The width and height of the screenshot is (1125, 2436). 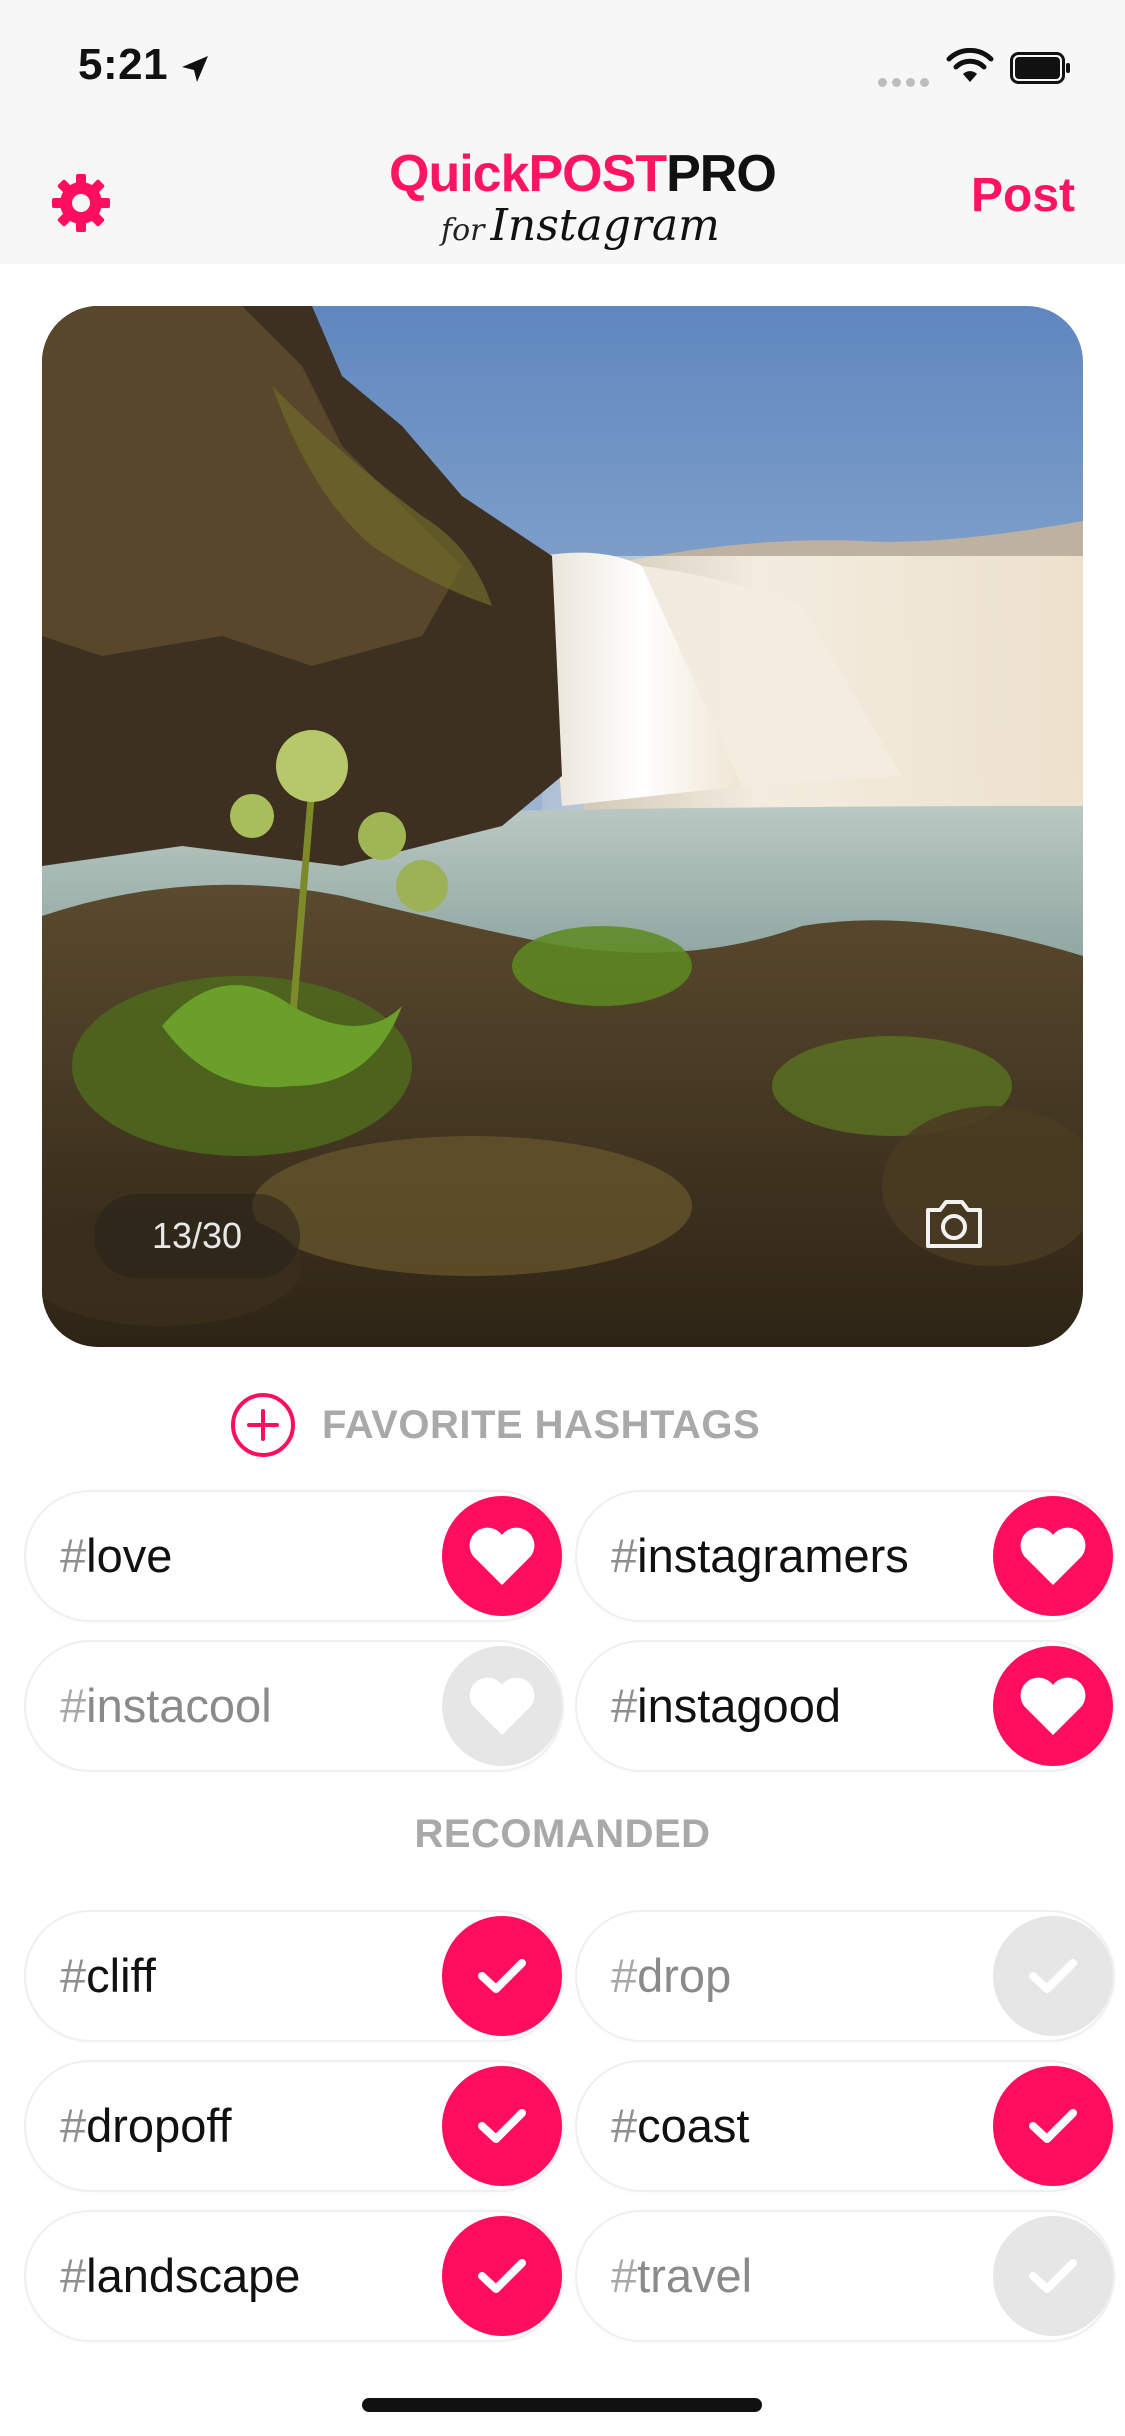 I want to click on status-bar: 5:21, so click(x=562, y=66).